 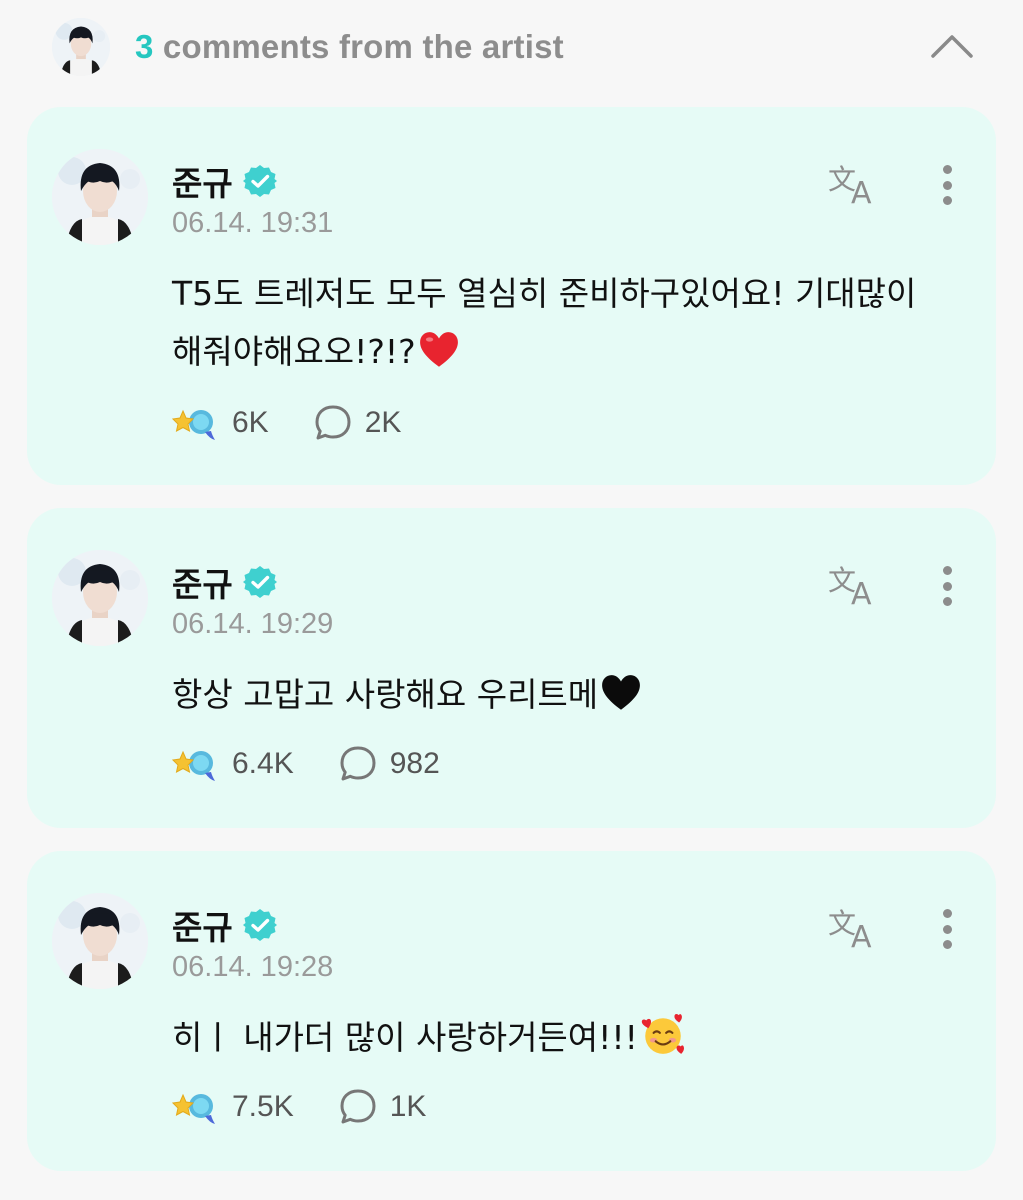 What do you see at coordinates (250, 422) in the screenshot?
I see `like-count: 6K` at bounding box center [250, 422].